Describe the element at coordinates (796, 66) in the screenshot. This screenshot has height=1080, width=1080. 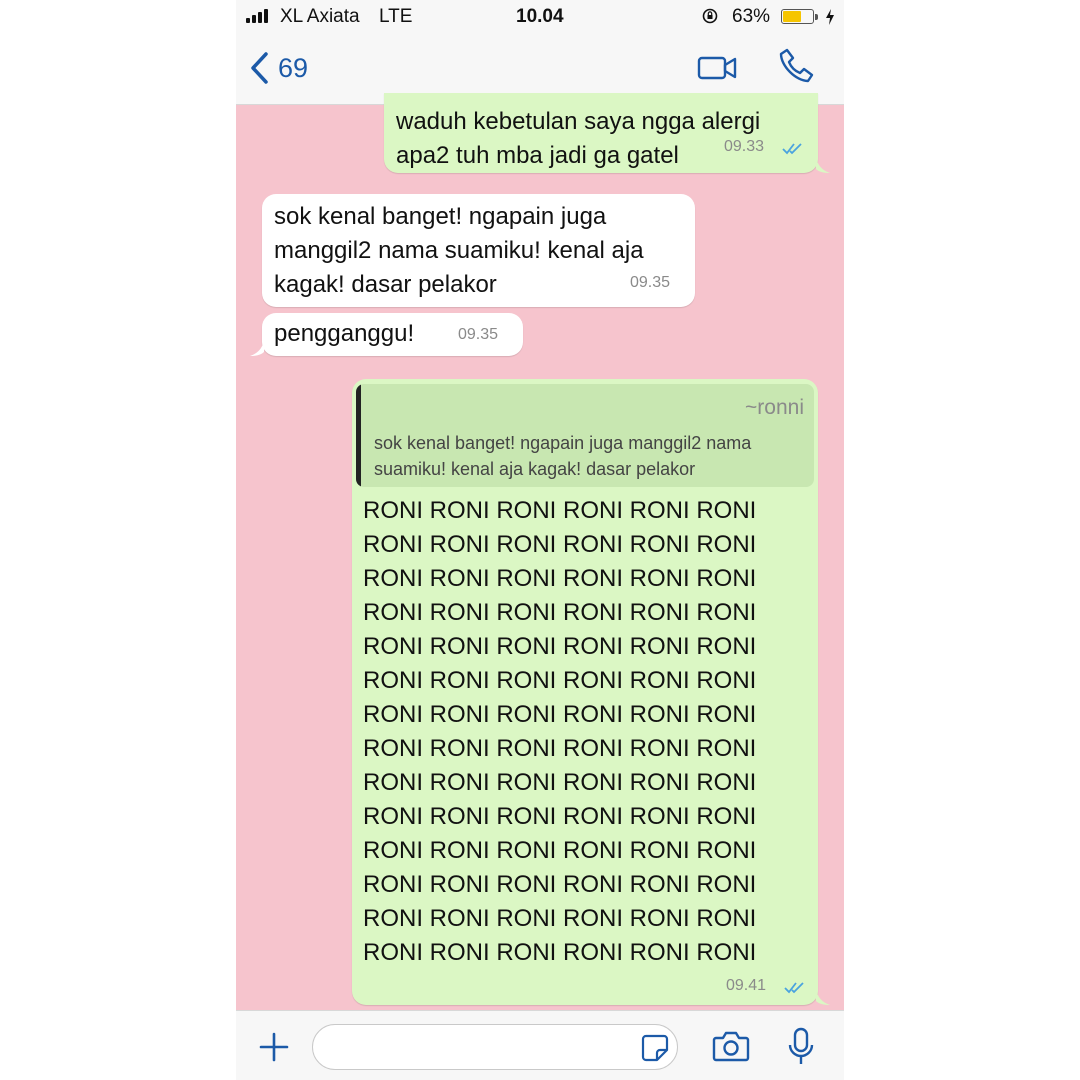
I see `phone-icon` at that location.